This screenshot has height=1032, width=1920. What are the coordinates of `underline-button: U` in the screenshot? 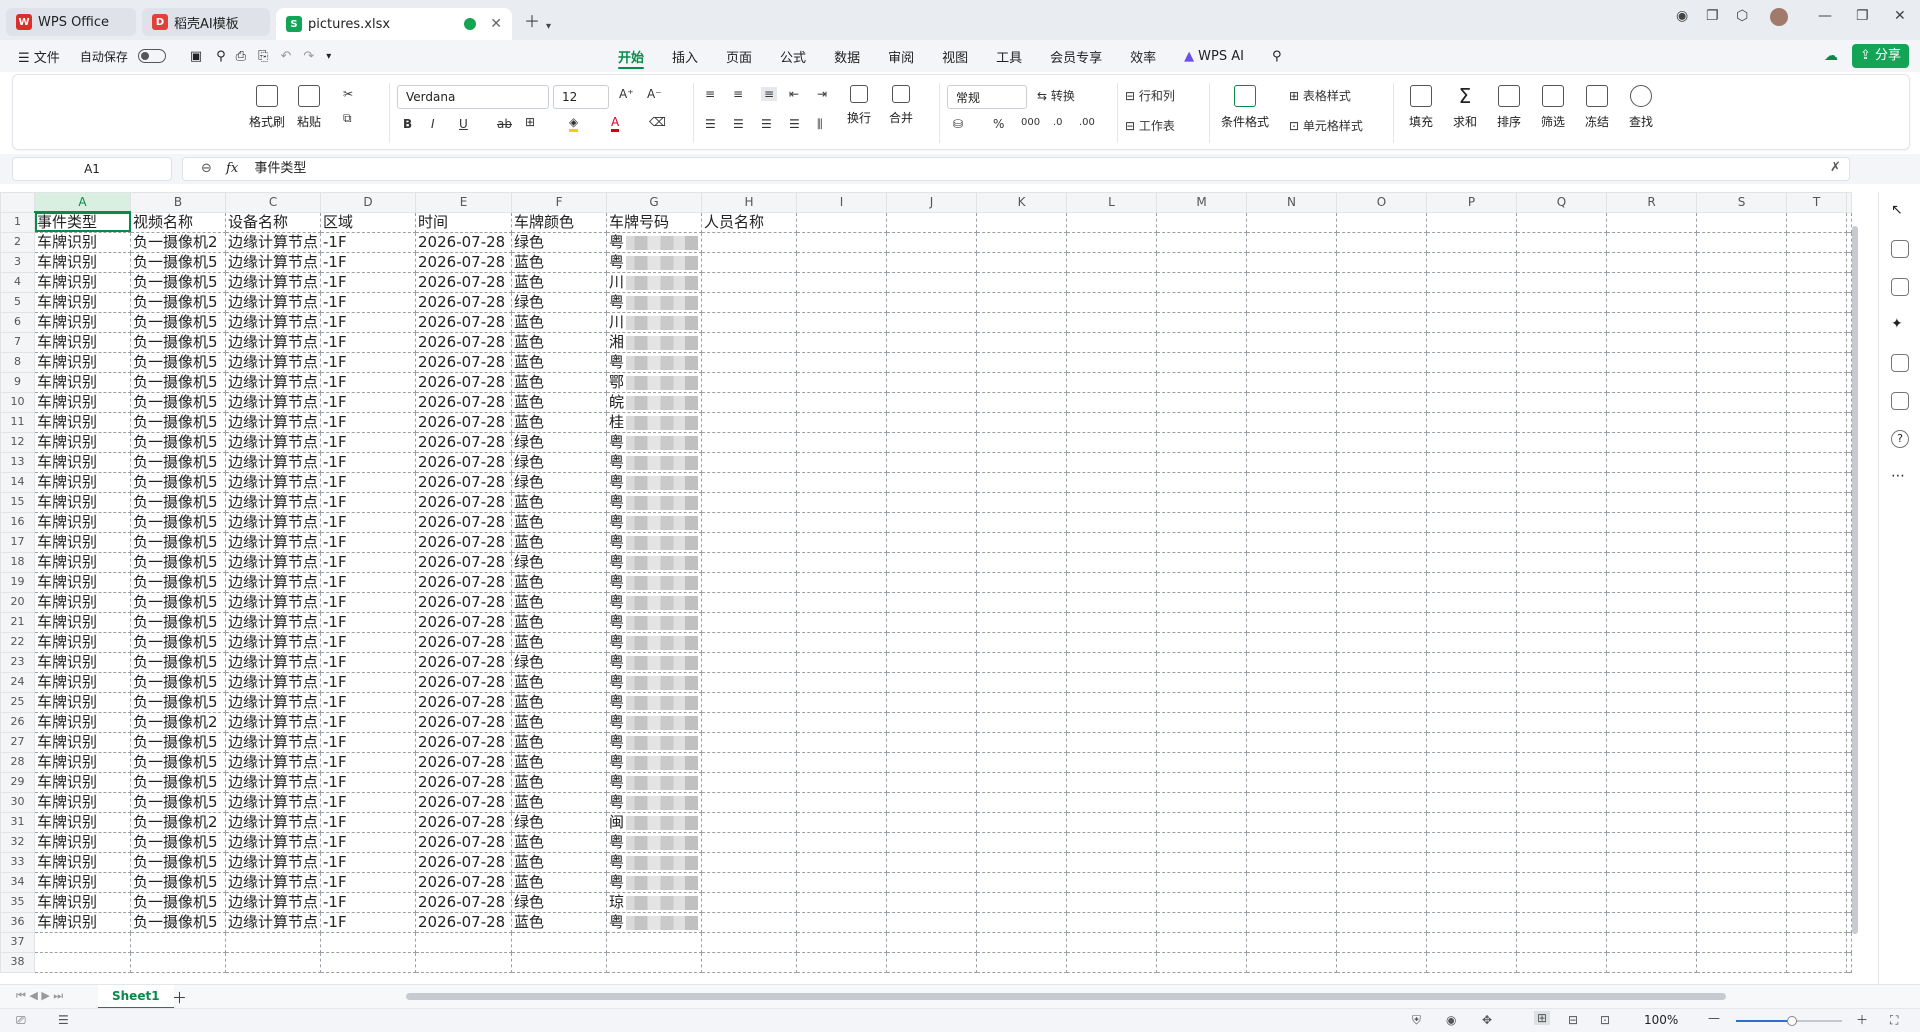 It's located at (463, 124).